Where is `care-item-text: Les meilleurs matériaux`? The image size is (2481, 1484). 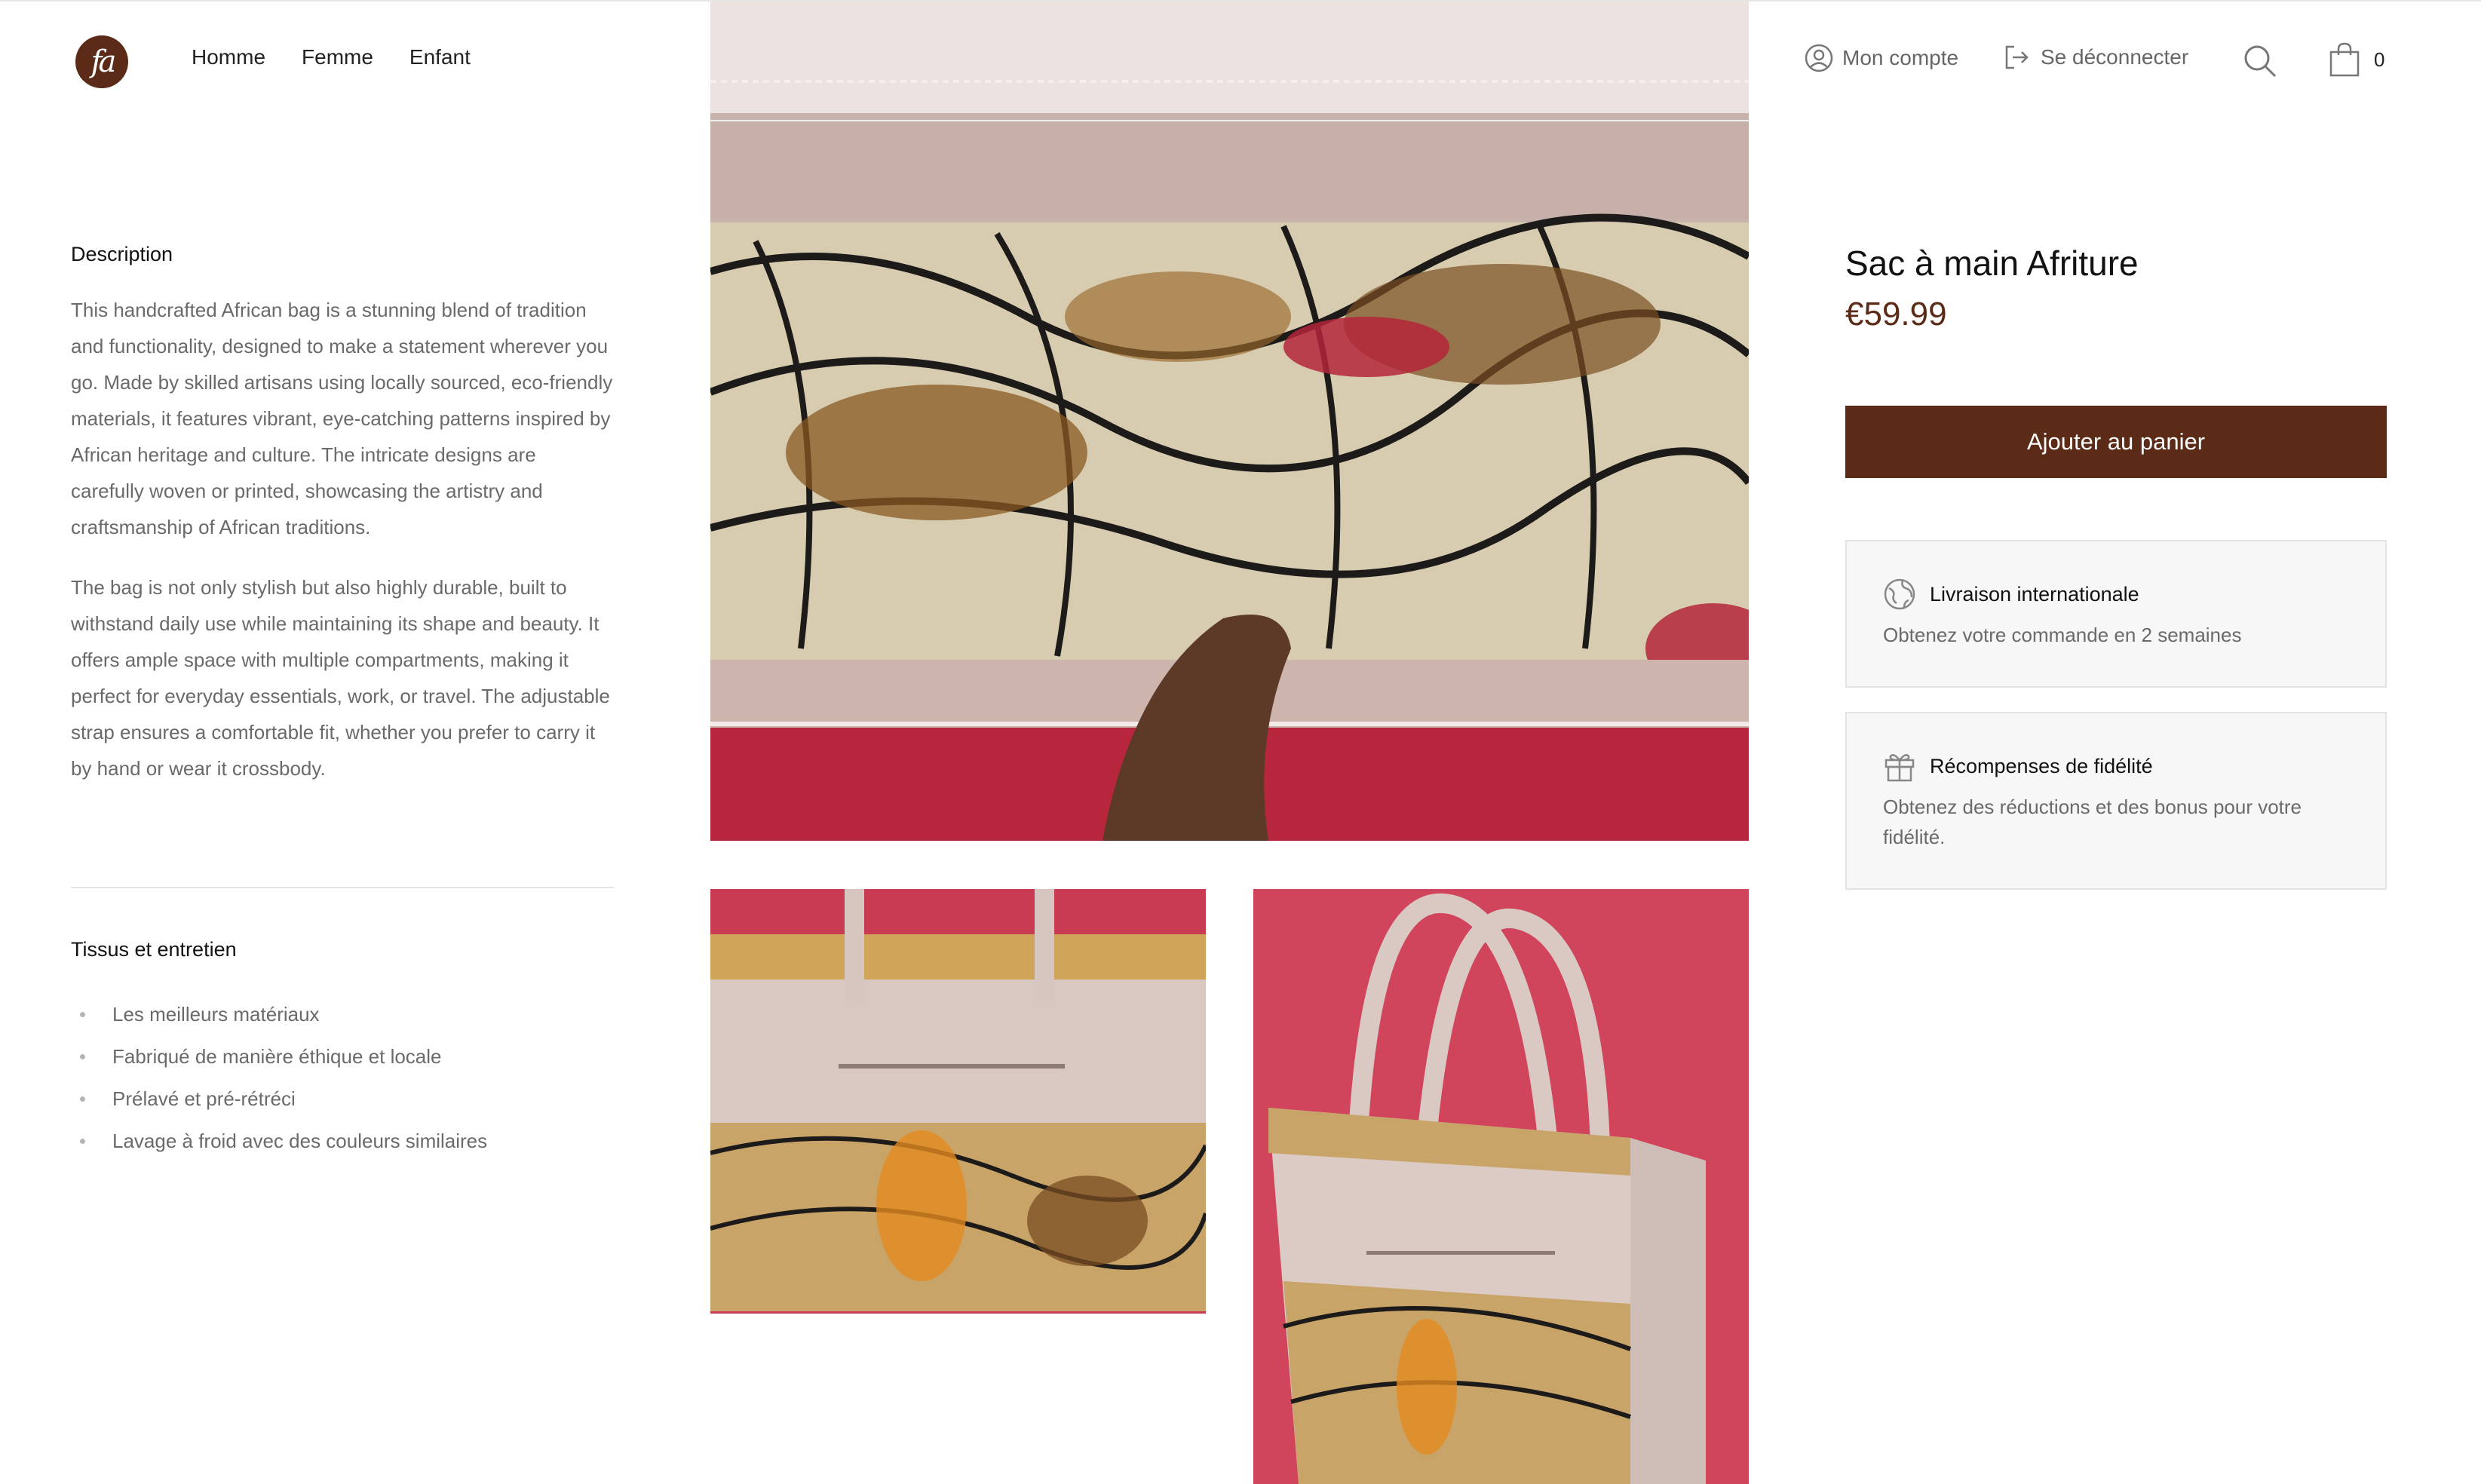 care-item-text: Les meilleurs matériaux is located at coordinates (216, 1014).